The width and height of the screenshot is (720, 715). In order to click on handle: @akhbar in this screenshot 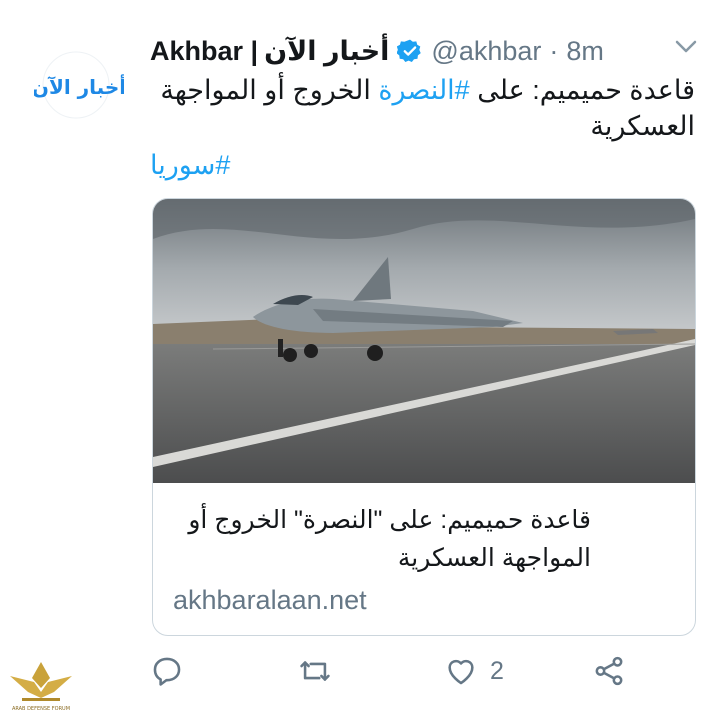, I will do `click(486, 51)`.